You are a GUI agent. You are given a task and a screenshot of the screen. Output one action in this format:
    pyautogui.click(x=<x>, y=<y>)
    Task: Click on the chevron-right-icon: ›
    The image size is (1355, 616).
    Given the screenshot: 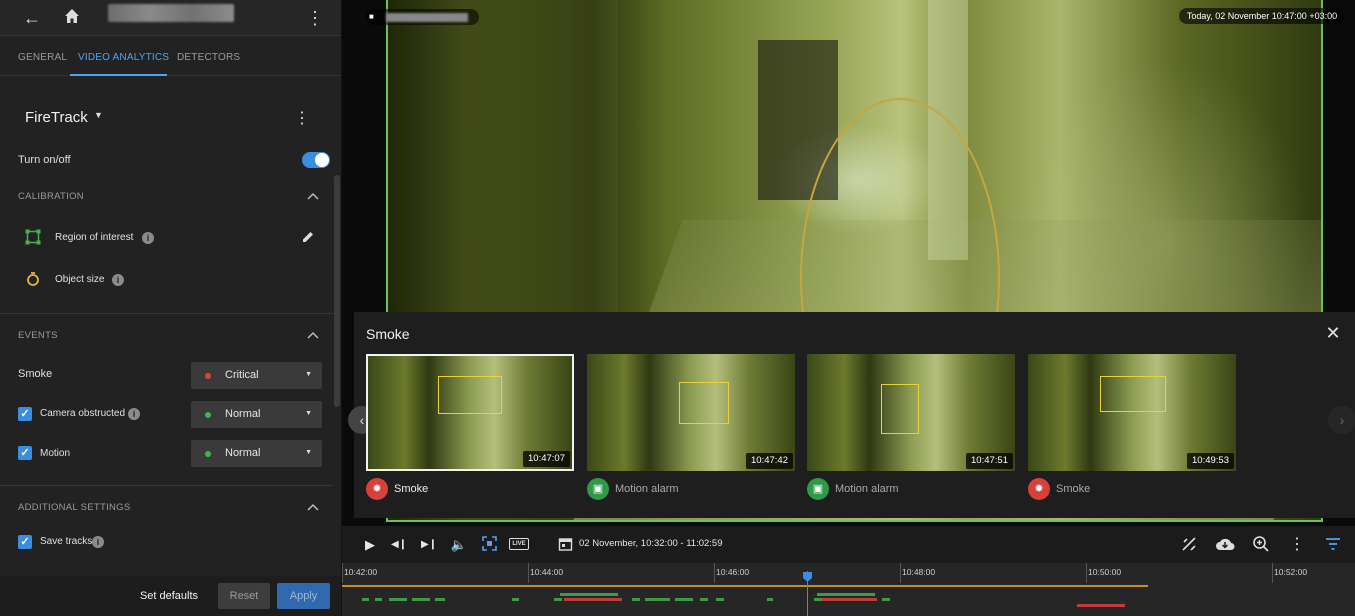 What is the action you would take?
    pyautogui.click(x=1341, y=420)
    